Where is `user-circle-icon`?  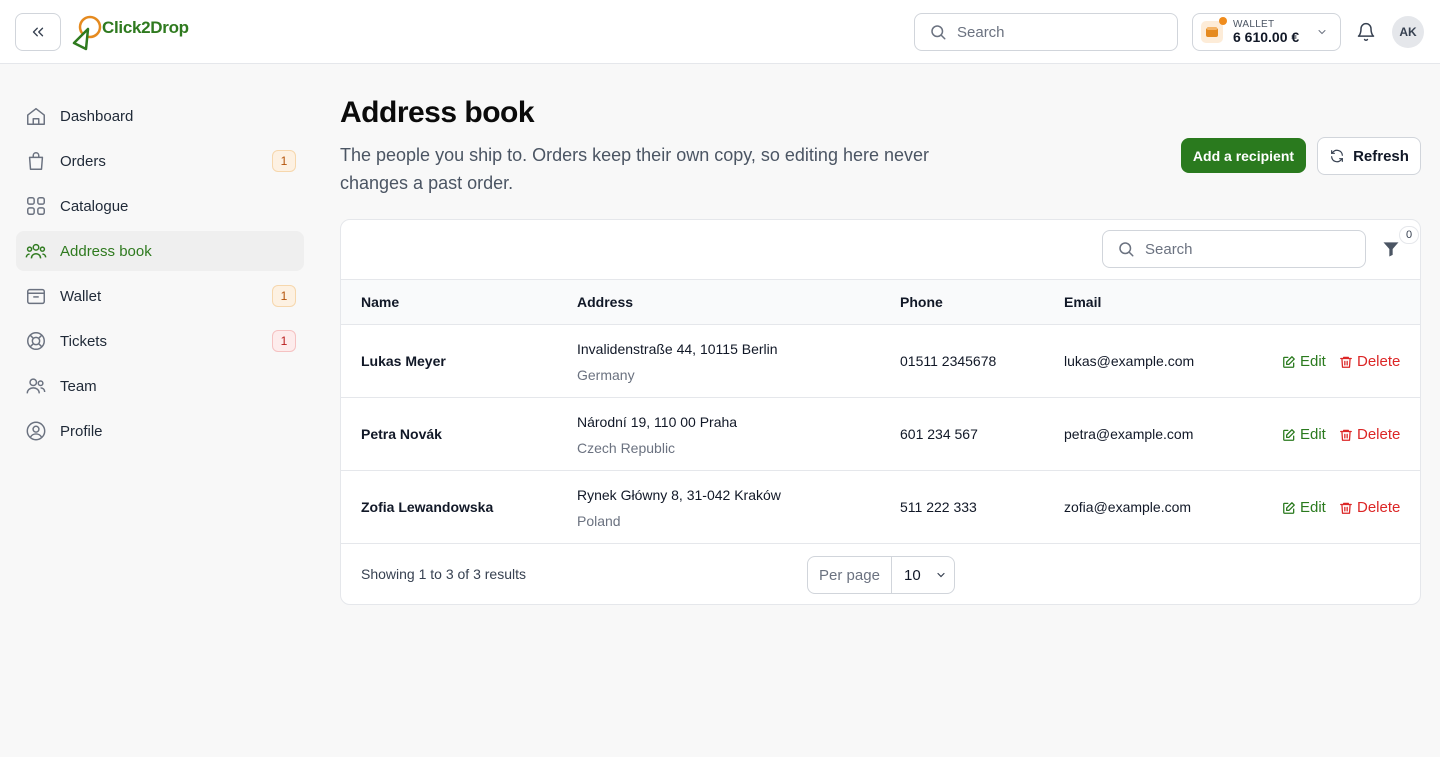 user-circle-icon is located at coordinates (36, 431).